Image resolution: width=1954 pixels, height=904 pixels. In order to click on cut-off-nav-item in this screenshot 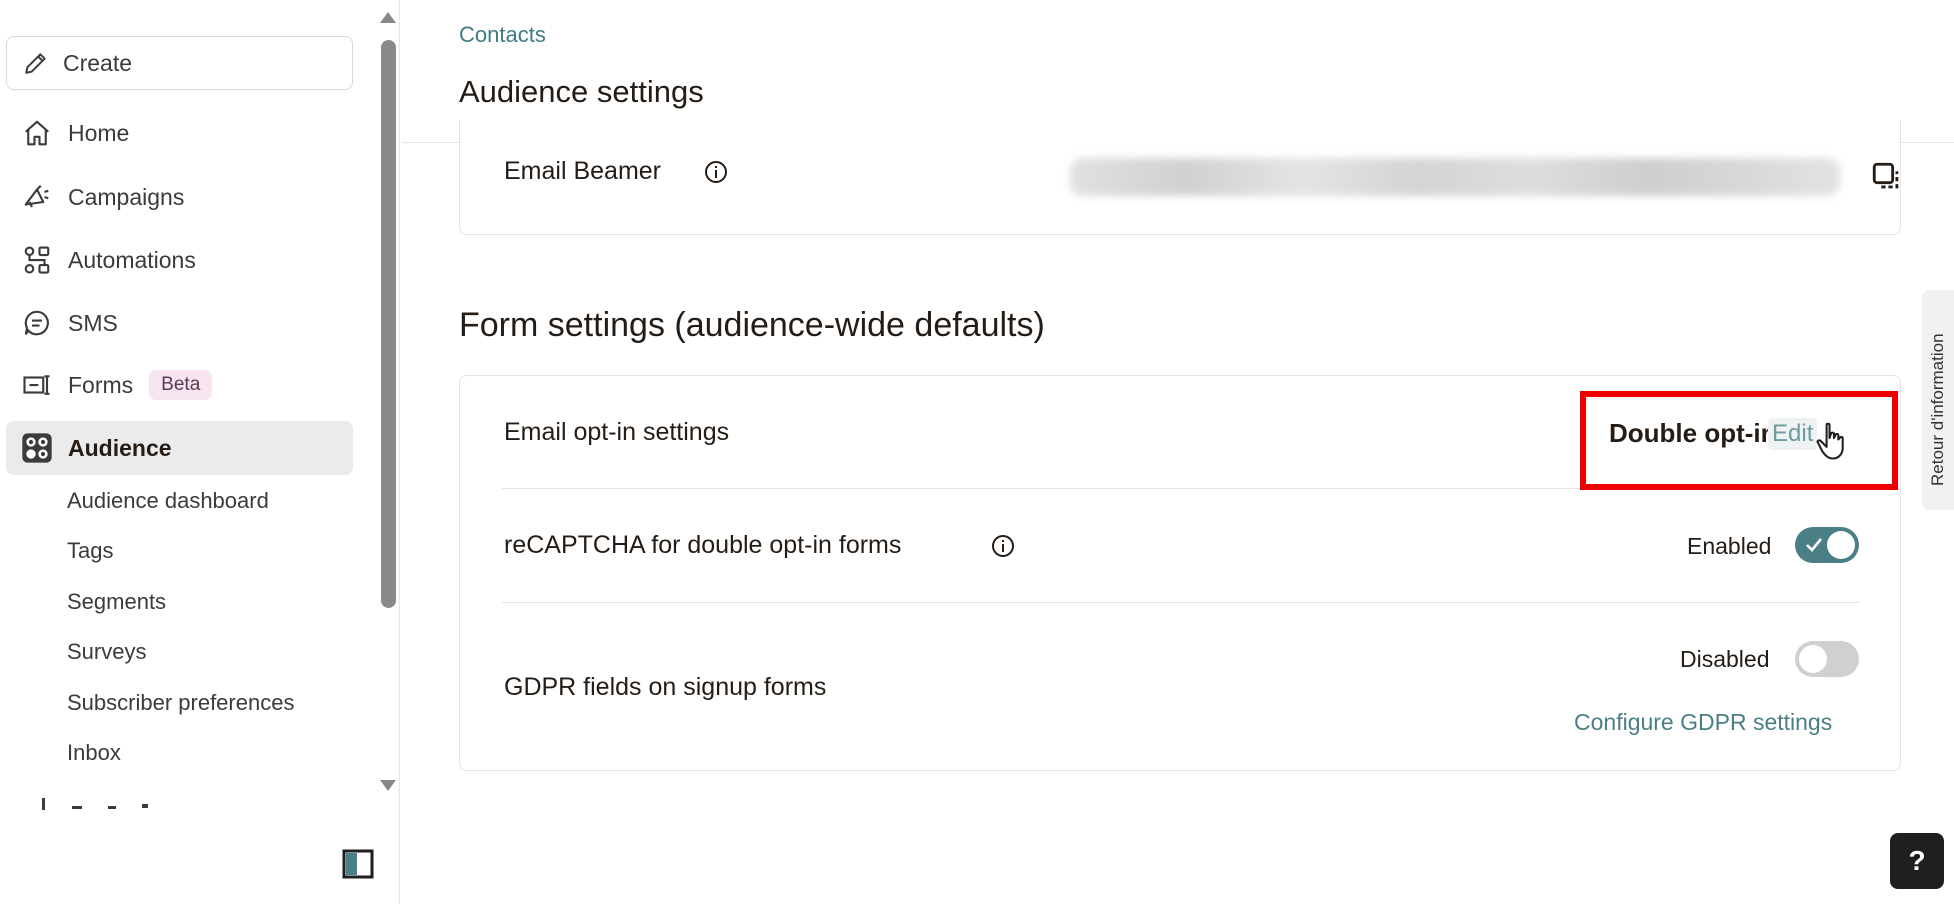, I will do `click(98, 803)`.